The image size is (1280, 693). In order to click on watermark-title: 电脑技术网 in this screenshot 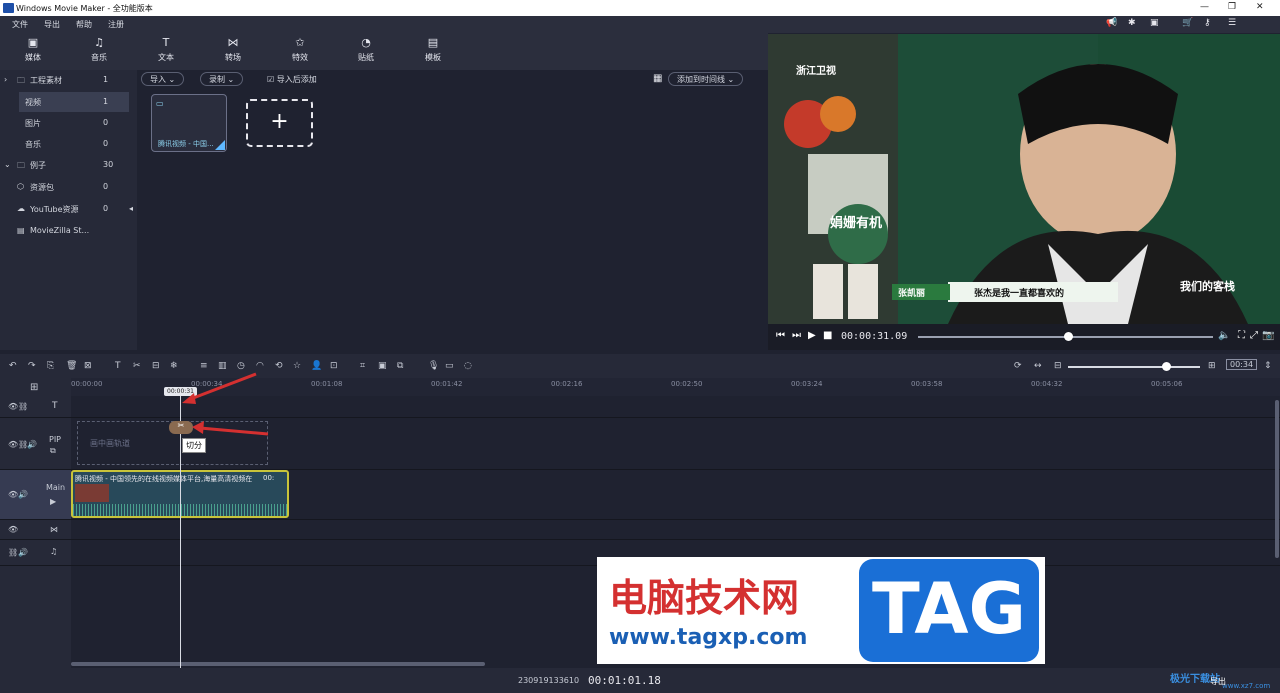, I will do `click(704, 597)`.